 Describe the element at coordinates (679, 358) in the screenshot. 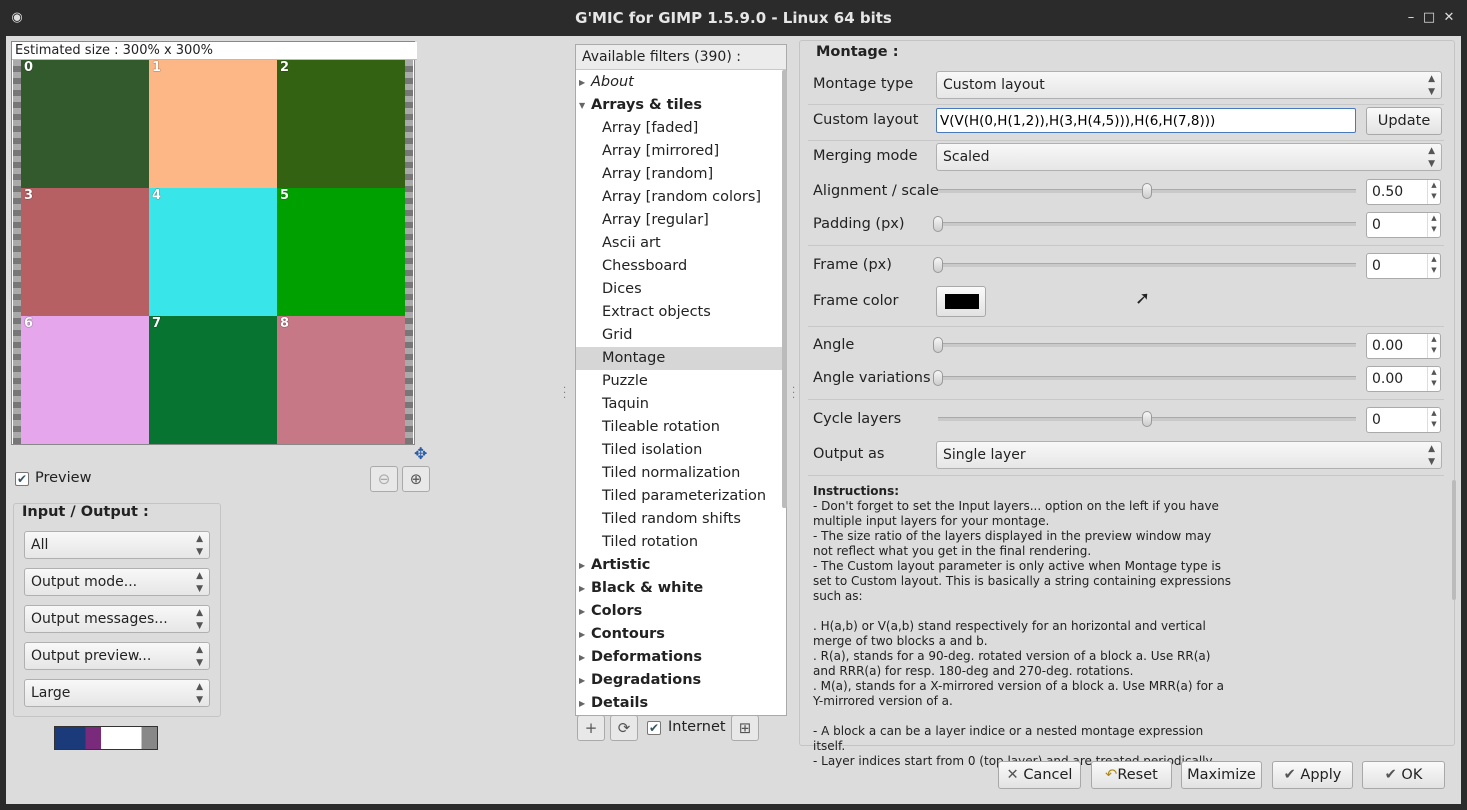

I see `filter-item: Montage` at that location.